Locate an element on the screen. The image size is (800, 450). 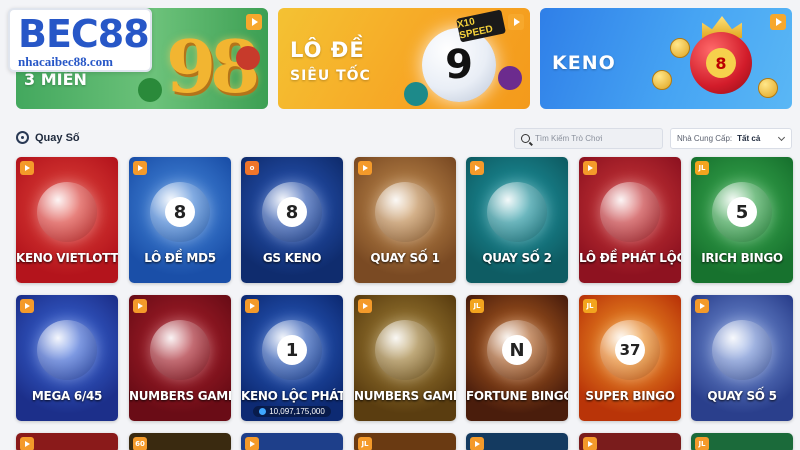
n-ball-icon: N is located at coordinates (517, 350).